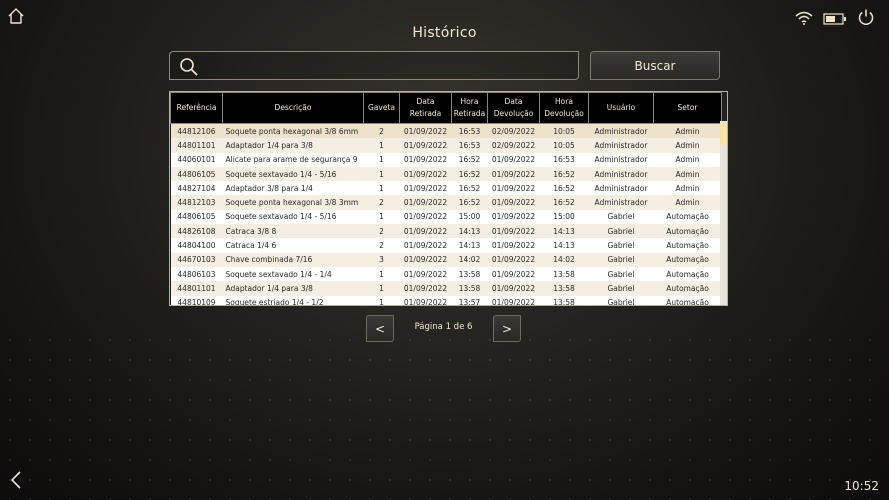 This screenshot has width=889, height=500. What do you see at coordinates (723, 213) in the screenshot?
I see `table-scrollbar` at bounding box center [723, 213].